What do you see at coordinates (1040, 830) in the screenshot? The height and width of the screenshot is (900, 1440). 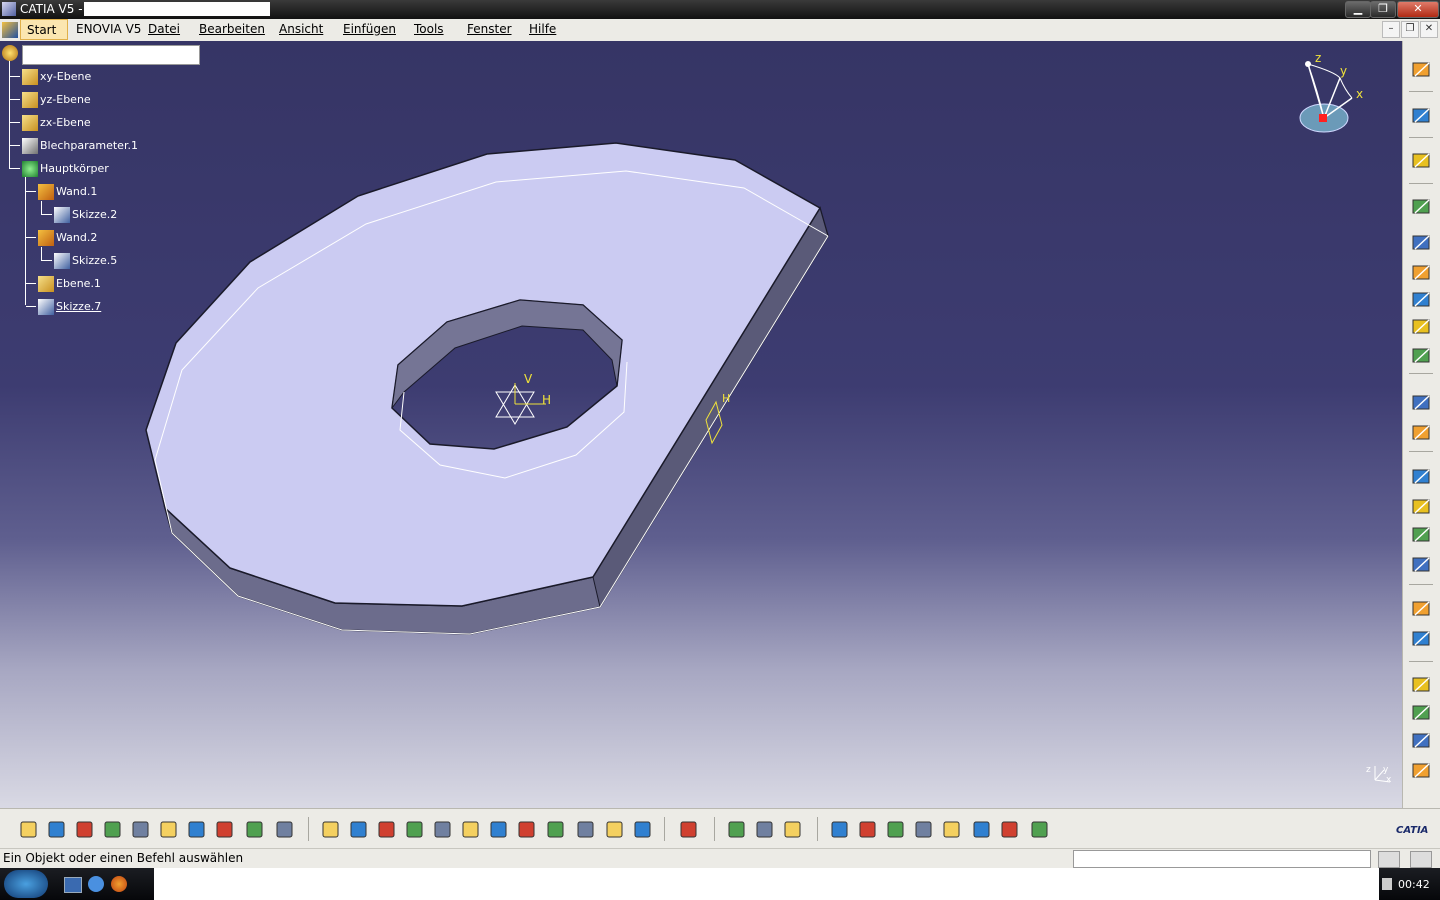 I see `sheet-icon` at bounding box center [1040, 830].